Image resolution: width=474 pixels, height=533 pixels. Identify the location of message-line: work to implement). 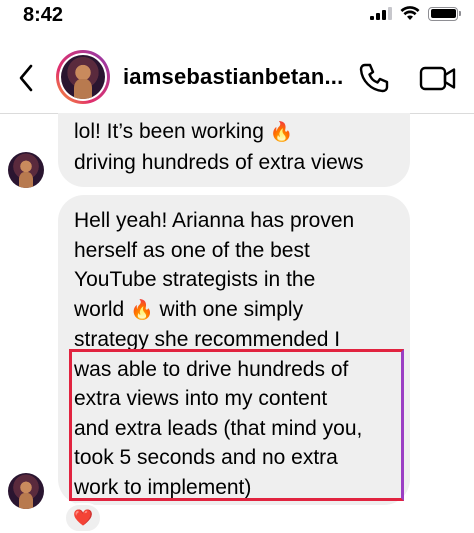
(163, 487).